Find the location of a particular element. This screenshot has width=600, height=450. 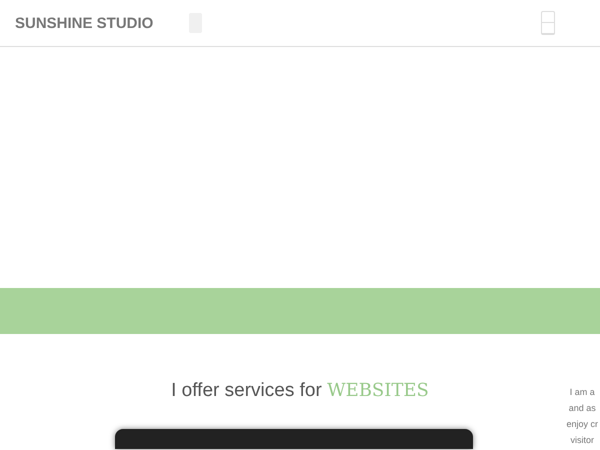

brand-name: SUNSHINE STUDIO is located at coordinates (84, 23).